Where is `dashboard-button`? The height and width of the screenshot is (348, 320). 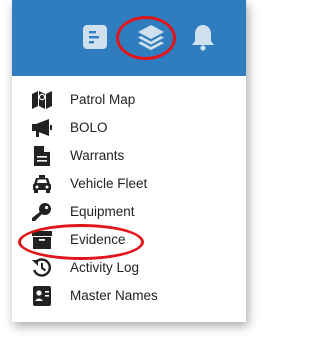 dashboard-button is located at coordinates (95, 37).